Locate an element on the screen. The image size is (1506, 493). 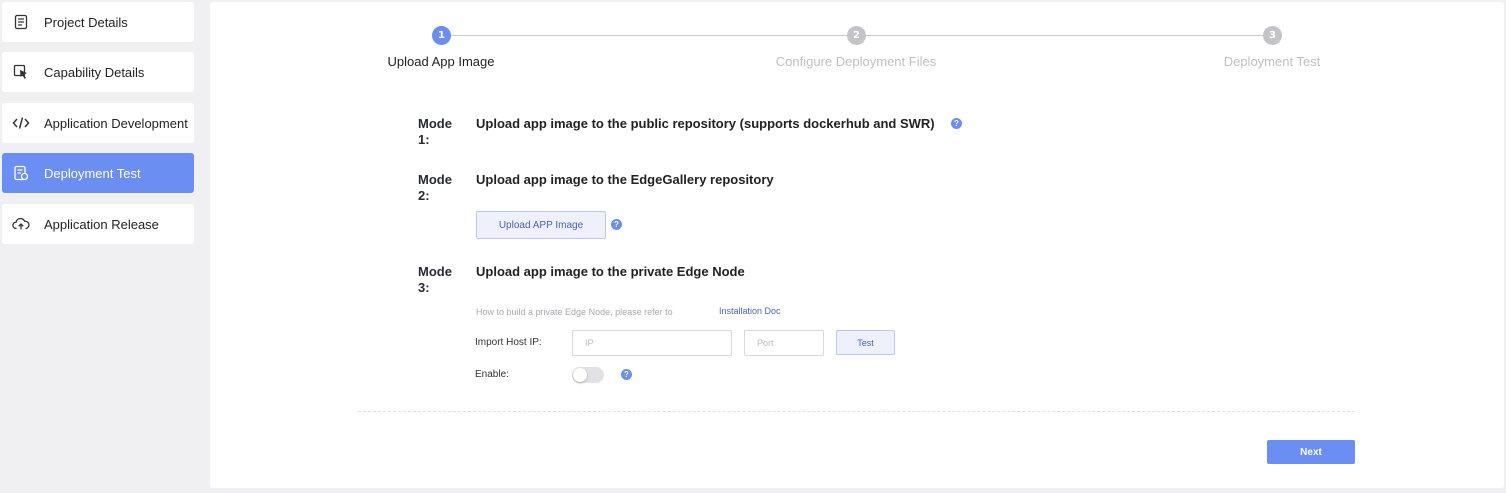
step-1-label: Upload App Image is located at coordinates (441, 61).